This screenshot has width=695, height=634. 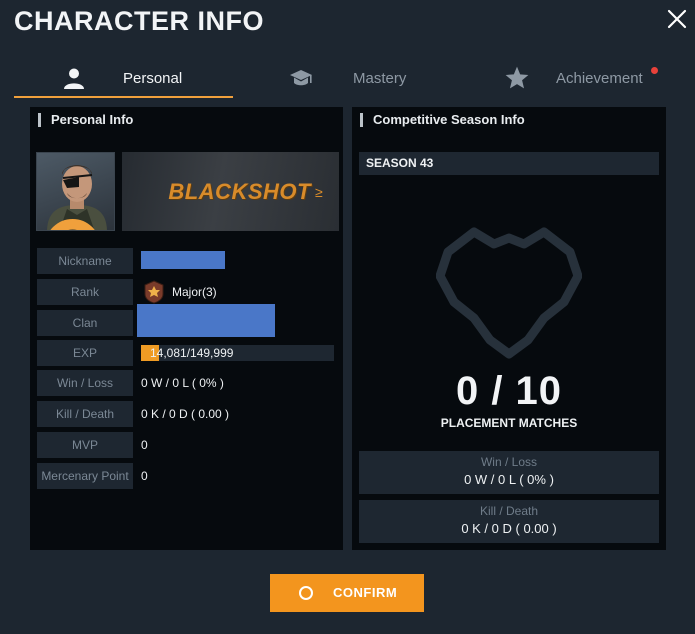 I want to click on tab-bar: Personal Mastery Achievement, so click(x=347, y=79).